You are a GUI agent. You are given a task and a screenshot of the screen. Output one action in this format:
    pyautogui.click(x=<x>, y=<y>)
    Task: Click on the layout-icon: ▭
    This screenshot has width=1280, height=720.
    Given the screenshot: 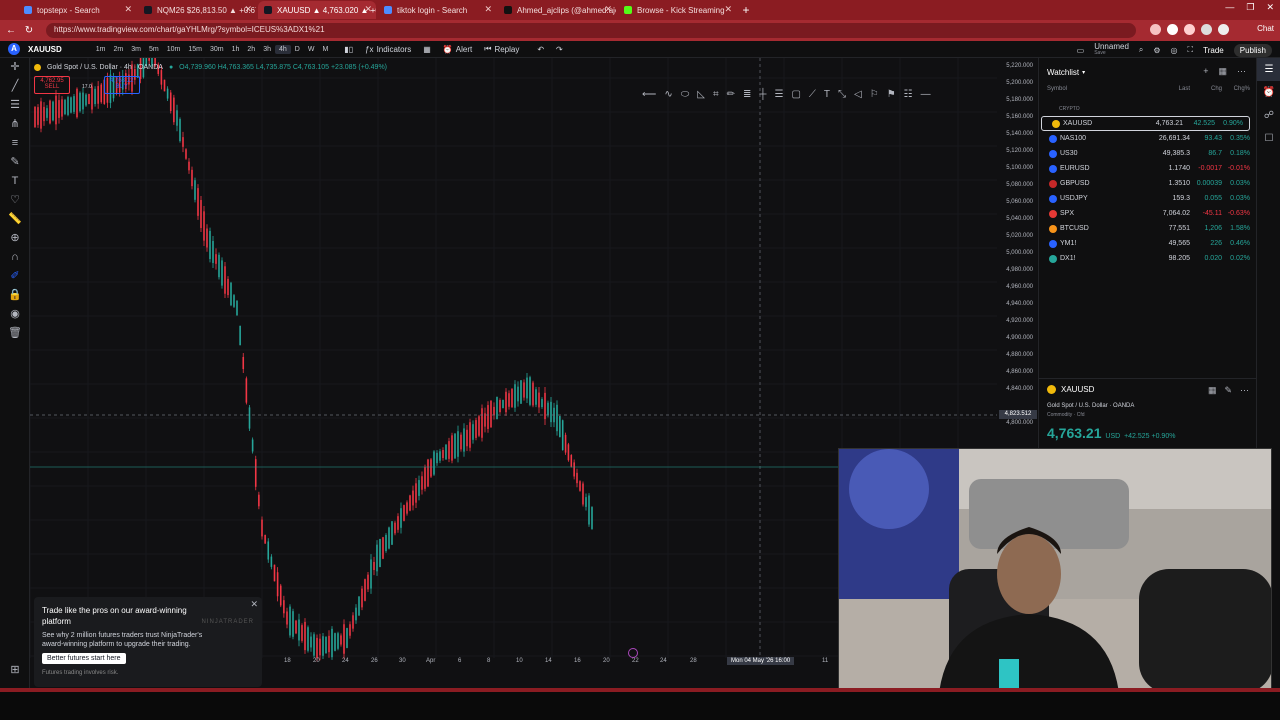 What is the action you would take?
    pyautogui.click(x=1081, y=50)
    